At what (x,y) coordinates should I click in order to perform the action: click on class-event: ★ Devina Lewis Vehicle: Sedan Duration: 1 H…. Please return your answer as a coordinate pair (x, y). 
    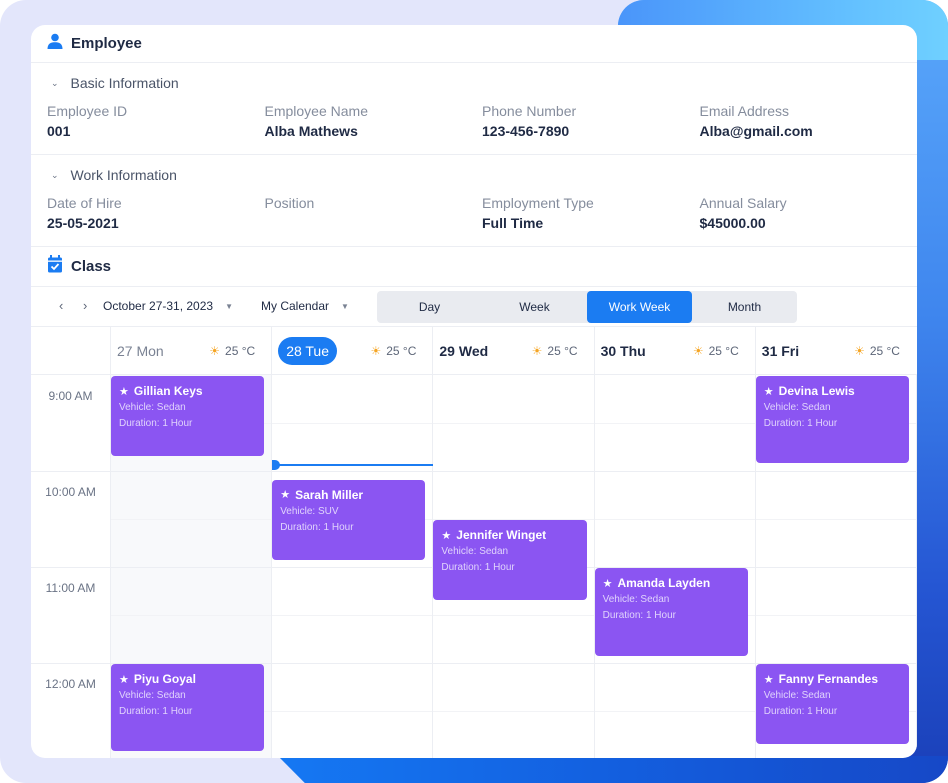
    Looking at the image, I should click on (832, 419).